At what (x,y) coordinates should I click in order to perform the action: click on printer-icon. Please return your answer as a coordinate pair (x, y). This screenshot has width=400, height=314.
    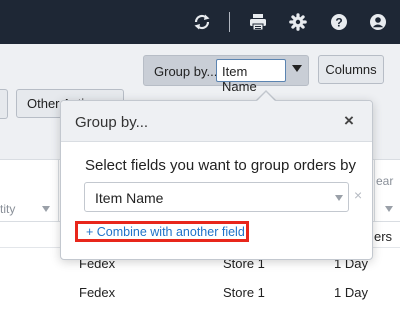
    Looking at the image, I should click on (258, 22).